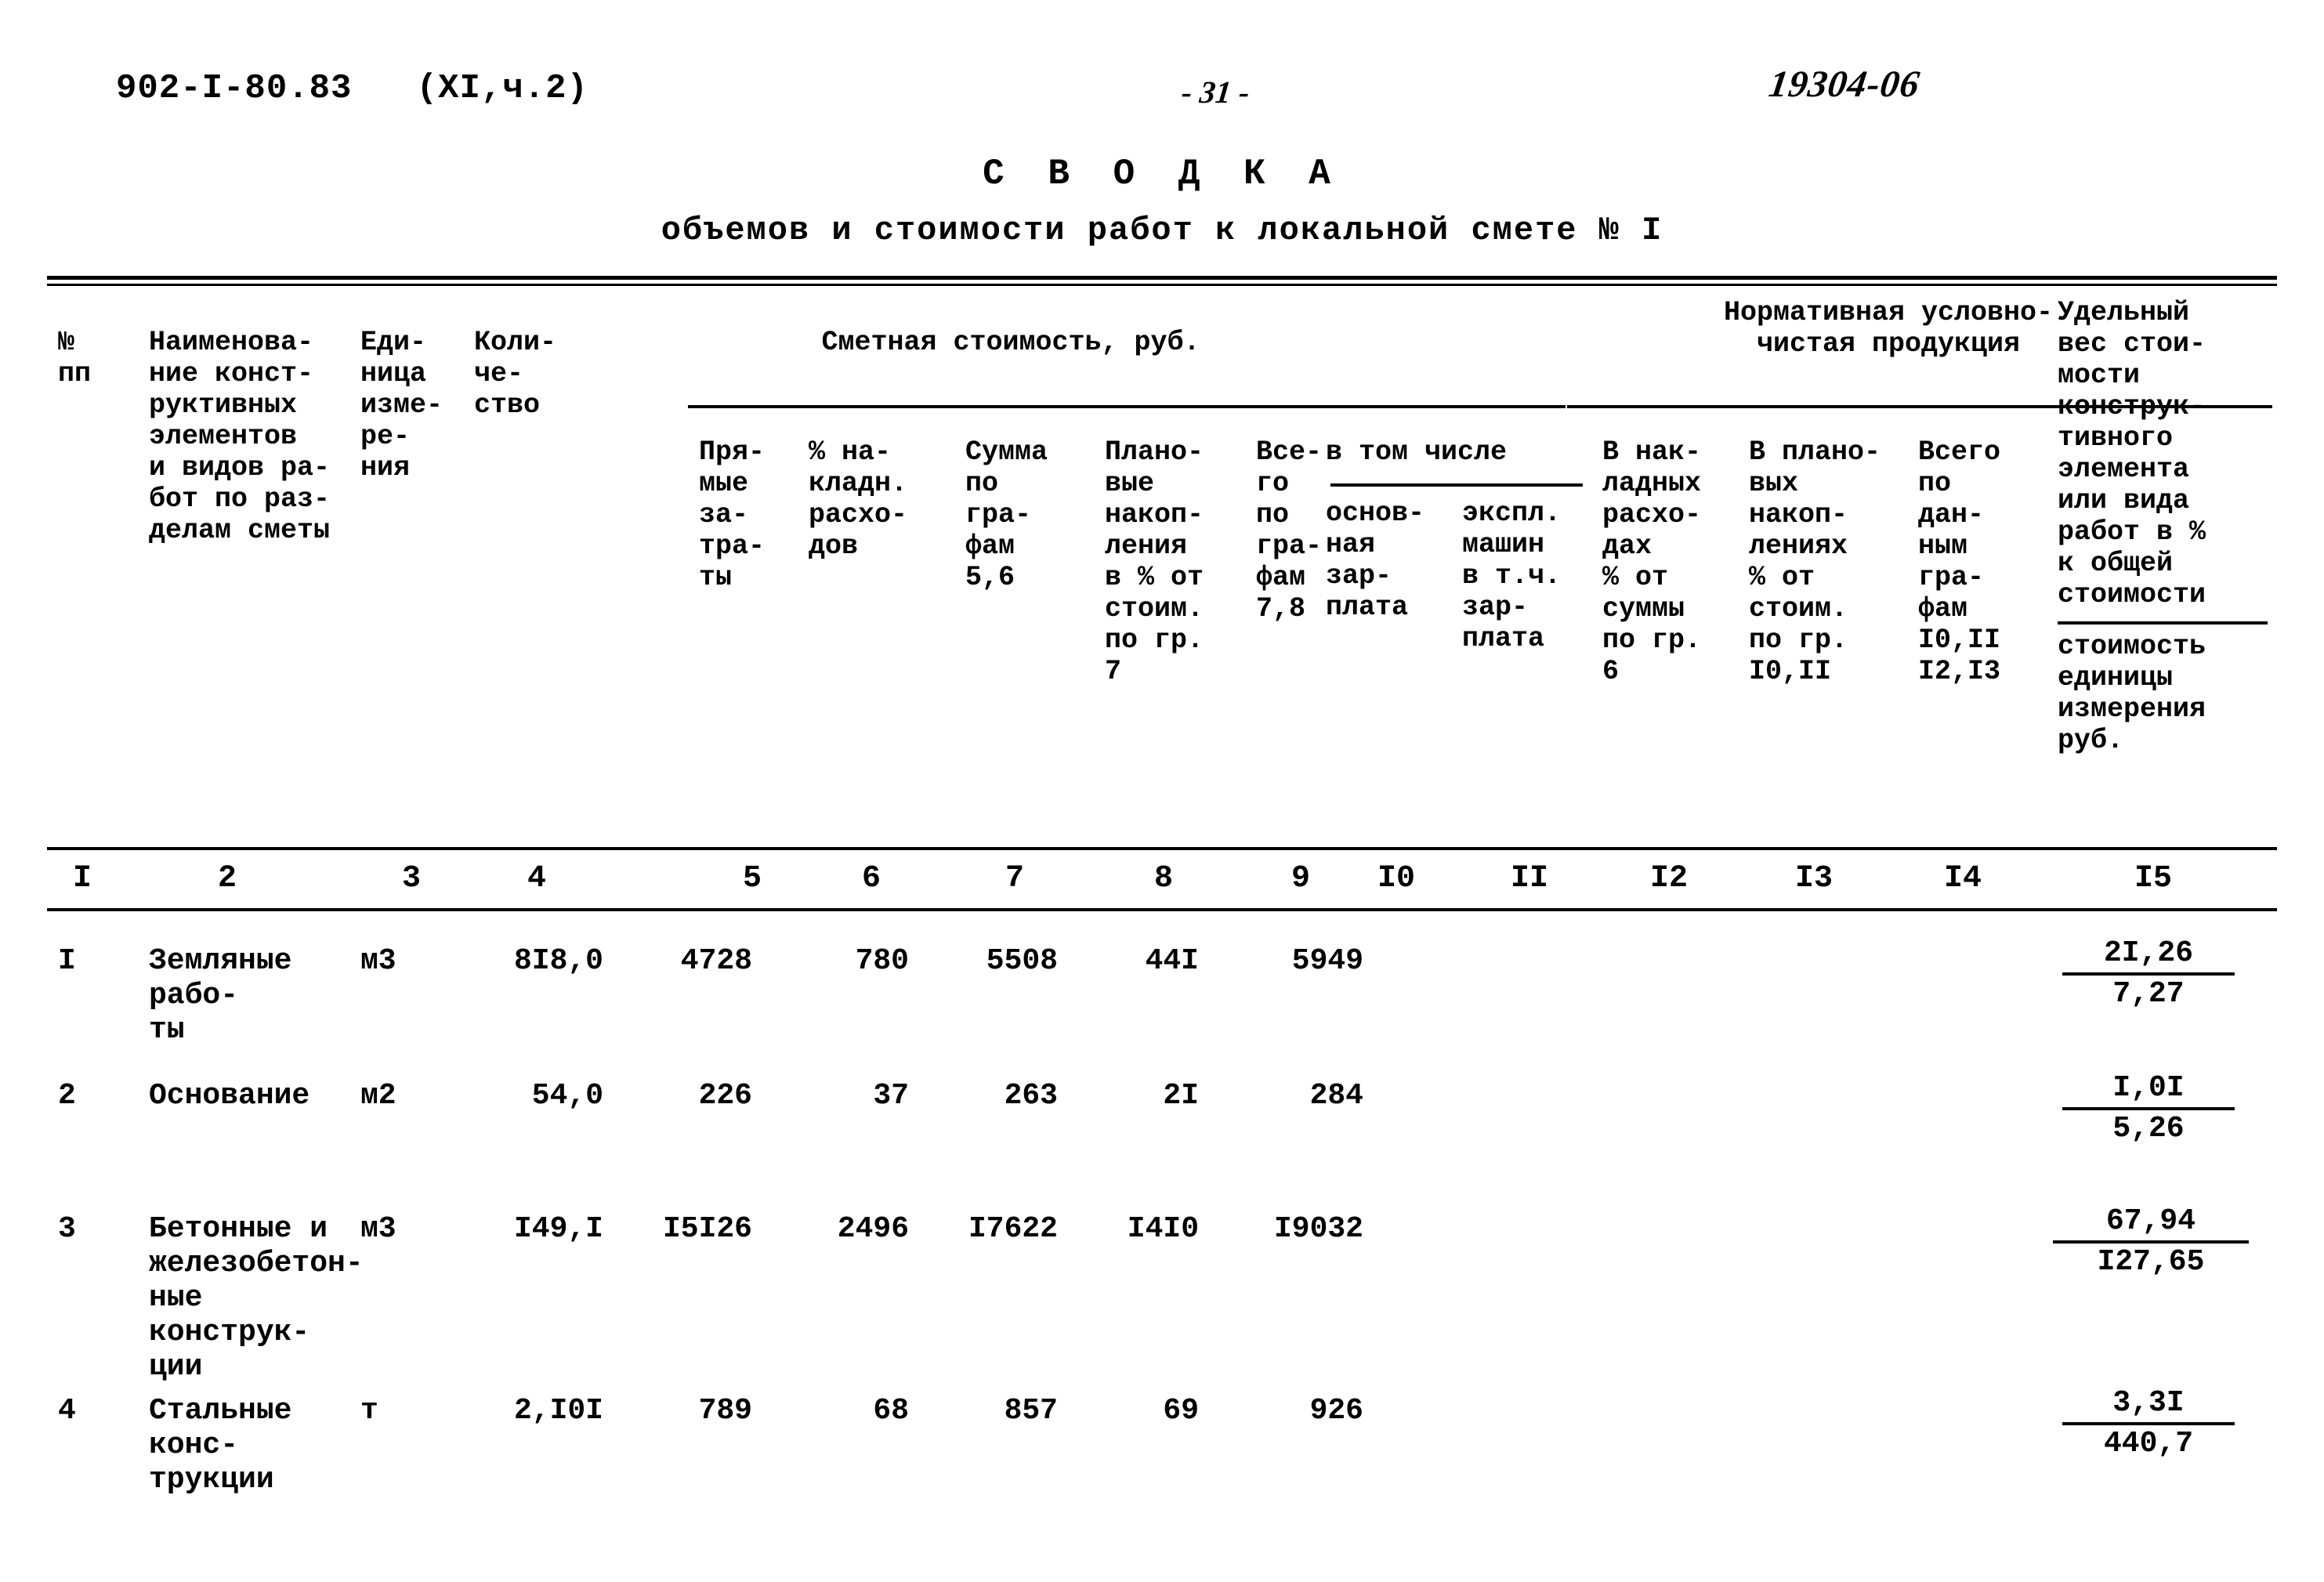 The width and height of the screenshot is (2324, 1582). I want to click on row-3-col-15-numerator: 67,94, so click(2151, 1224).